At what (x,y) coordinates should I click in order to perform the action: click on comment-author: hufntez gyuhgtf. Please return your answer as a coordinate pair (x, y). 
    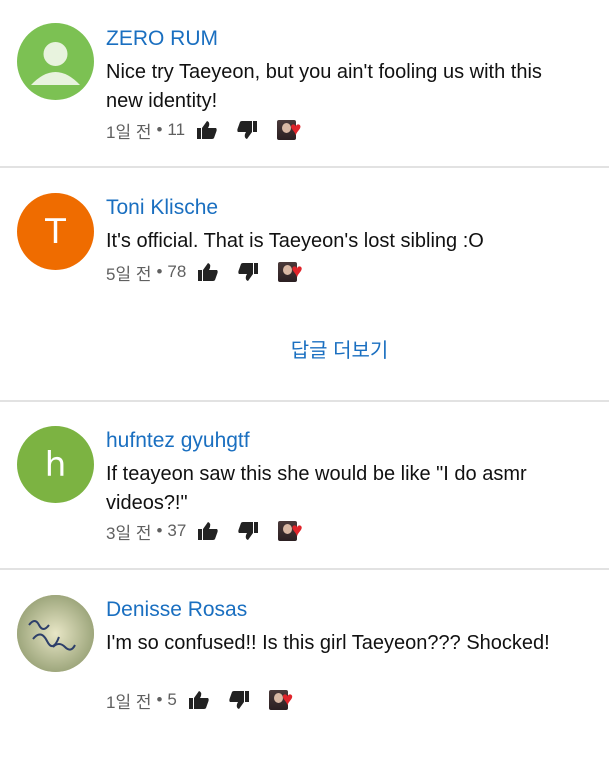
    Looking at the image, I should click on (178, 441).